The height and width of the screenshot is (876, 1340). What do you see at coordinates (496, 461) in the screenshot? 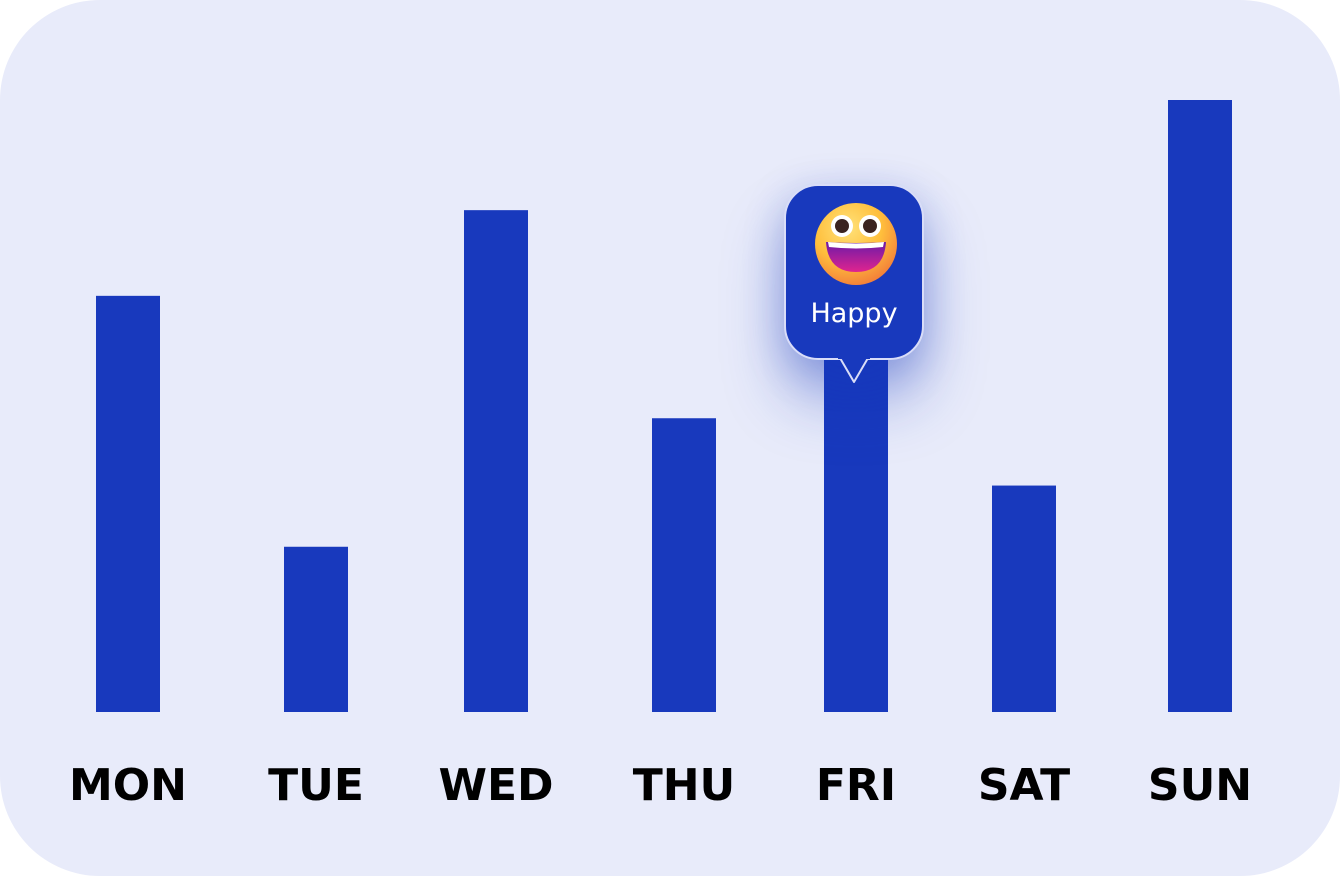
I see `bar-wed` at bounding box center [496, 461].